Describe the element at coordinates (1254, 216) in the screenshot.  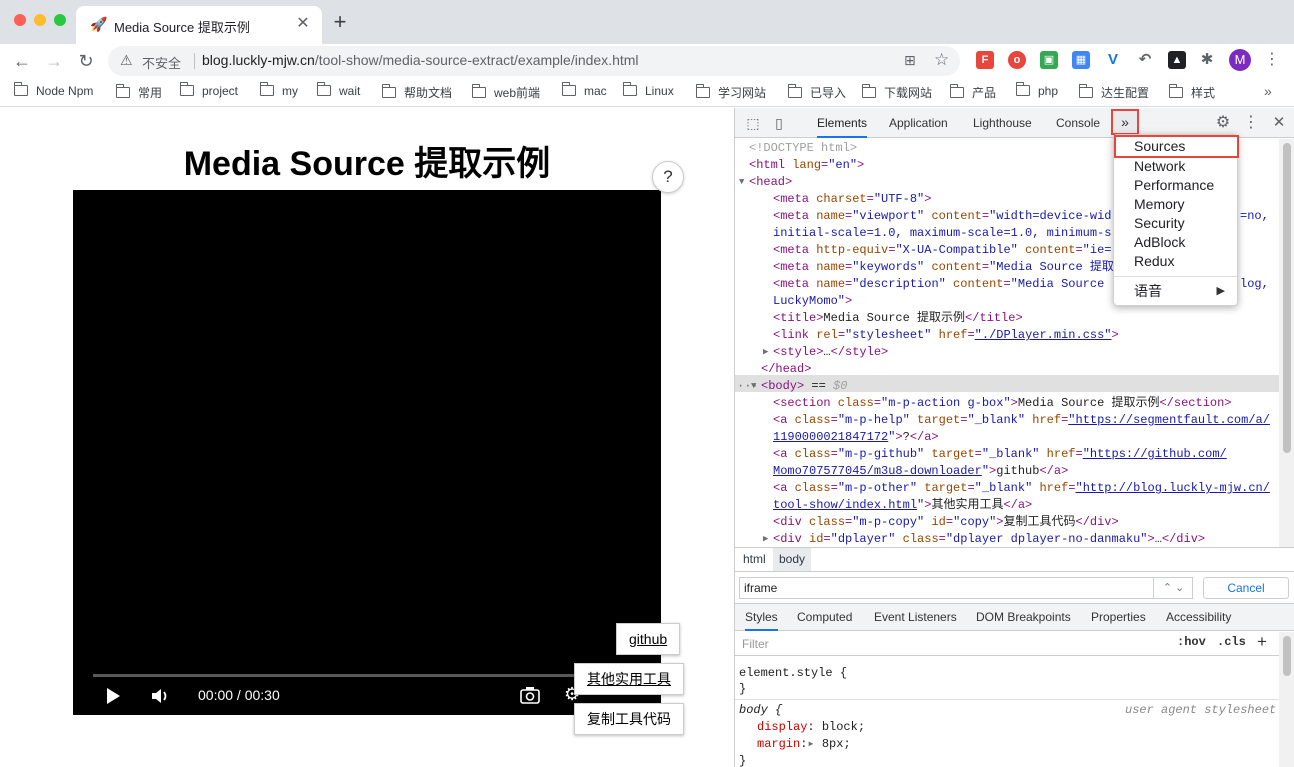
I see `dom-node-line: =no,` at that location.